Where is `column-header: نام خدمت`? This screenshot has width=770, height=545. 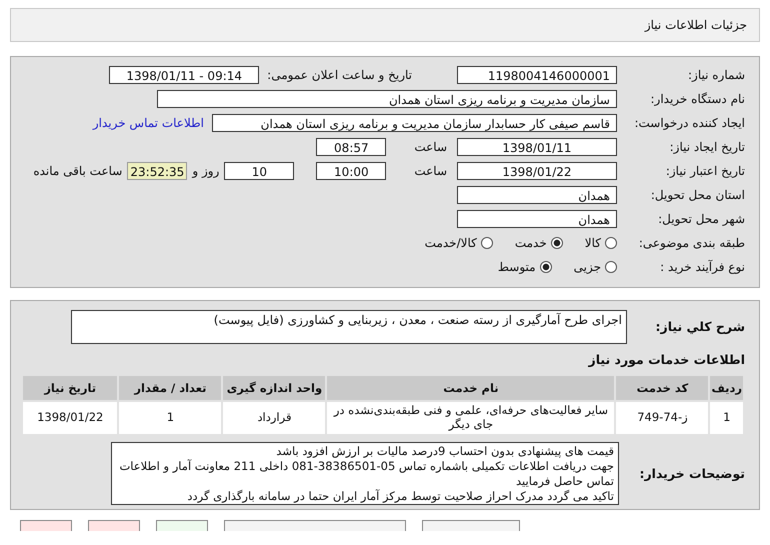 column-header: نام خدمت is located at coordinates (470, 388).